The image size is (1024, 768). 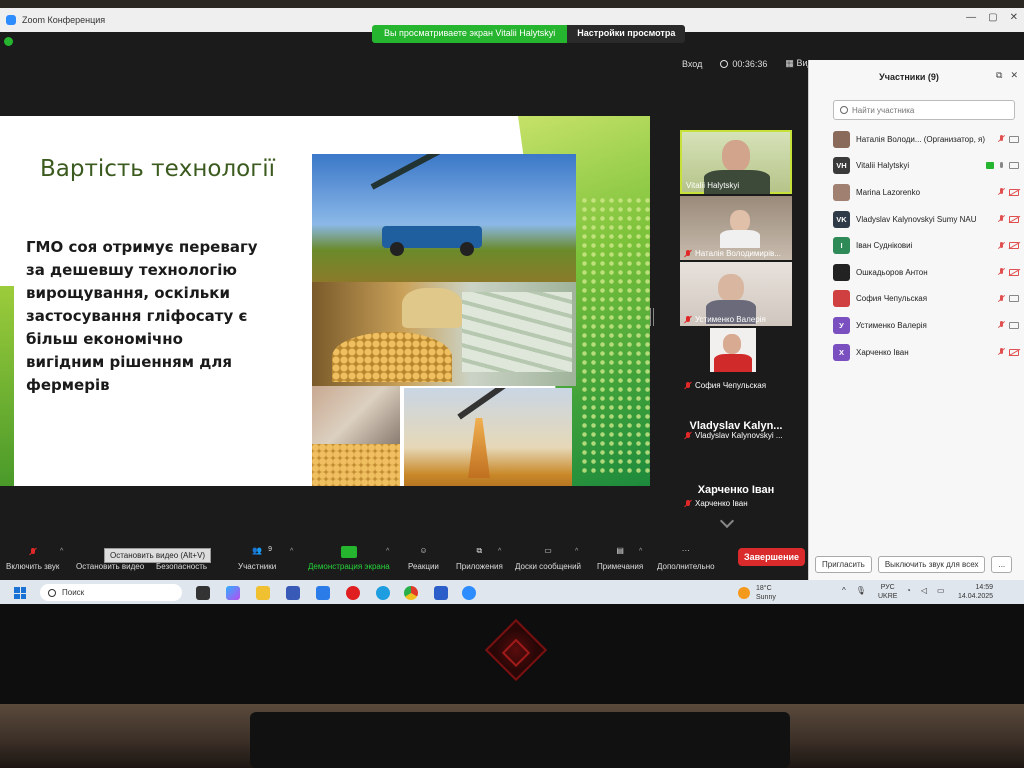 What do you see at coordinates (469, 593) in the screenshot?
I see `zoom-icon` at bounding box center [469, 593].